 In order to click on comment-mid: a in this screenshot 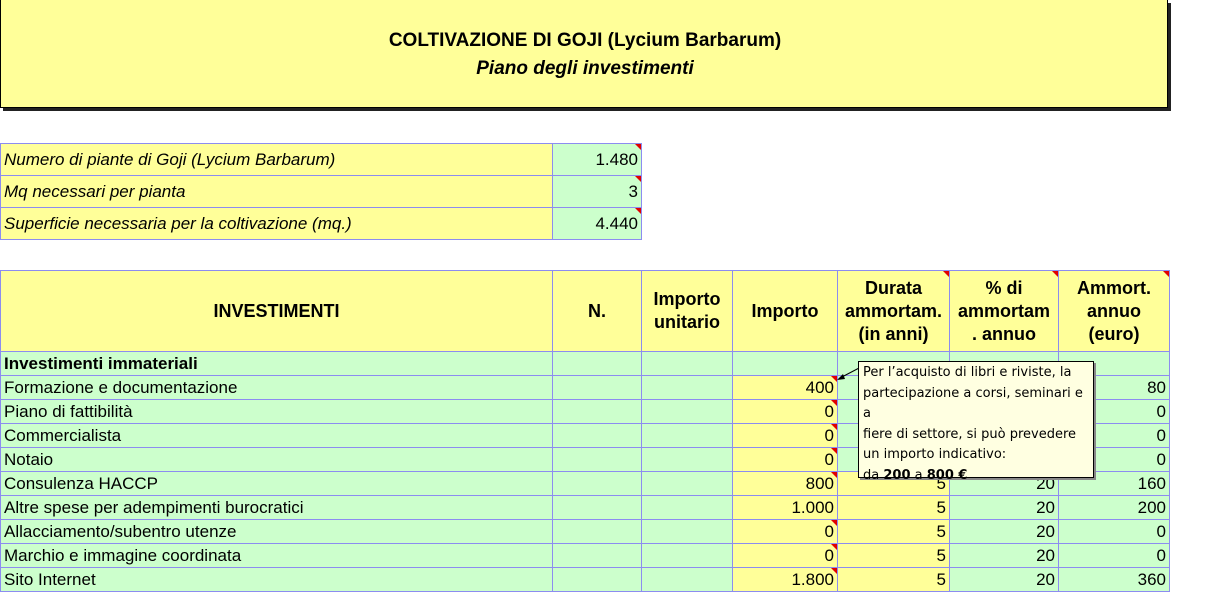, I will do `click(918, 475)`.